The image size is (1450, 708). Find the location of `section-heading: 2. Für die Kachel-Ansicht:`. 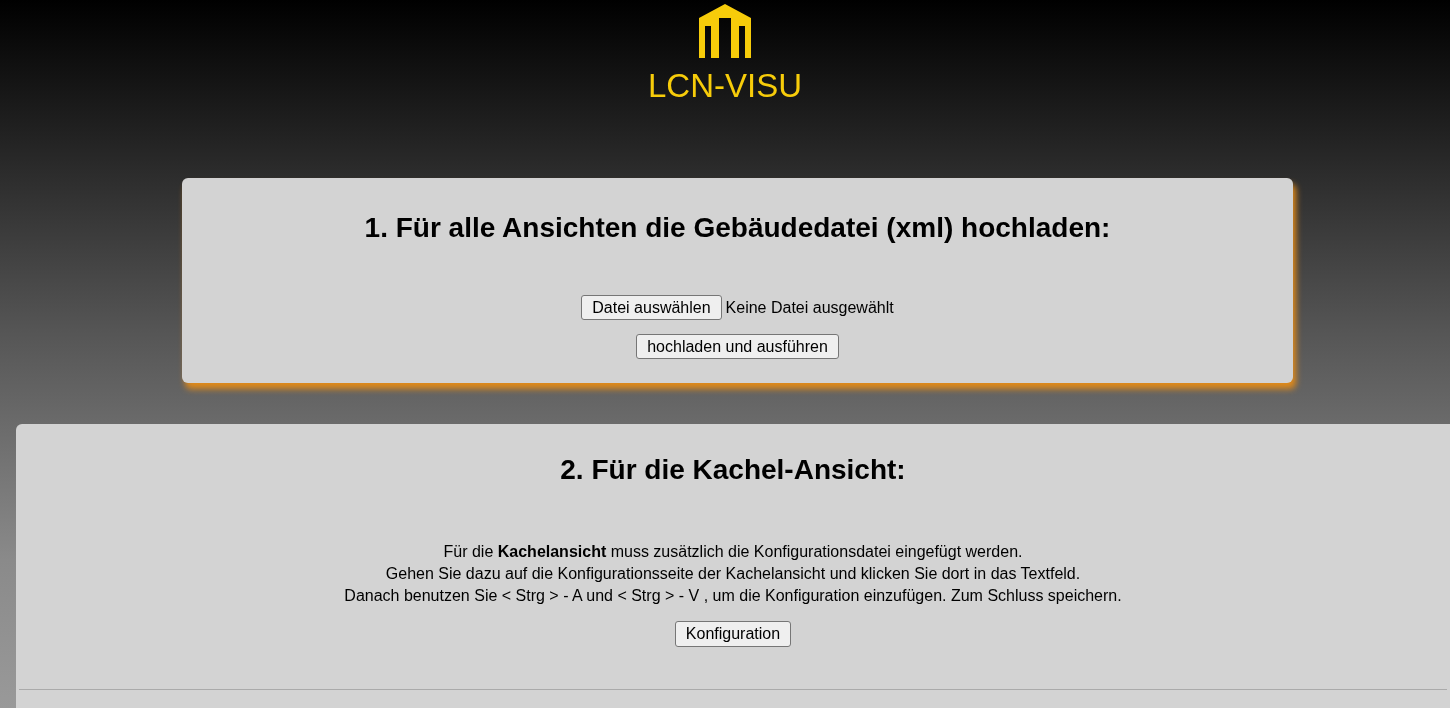

section-heading: 2. Für die Kachel-Ansicht: is located at coordinates (733, 470).